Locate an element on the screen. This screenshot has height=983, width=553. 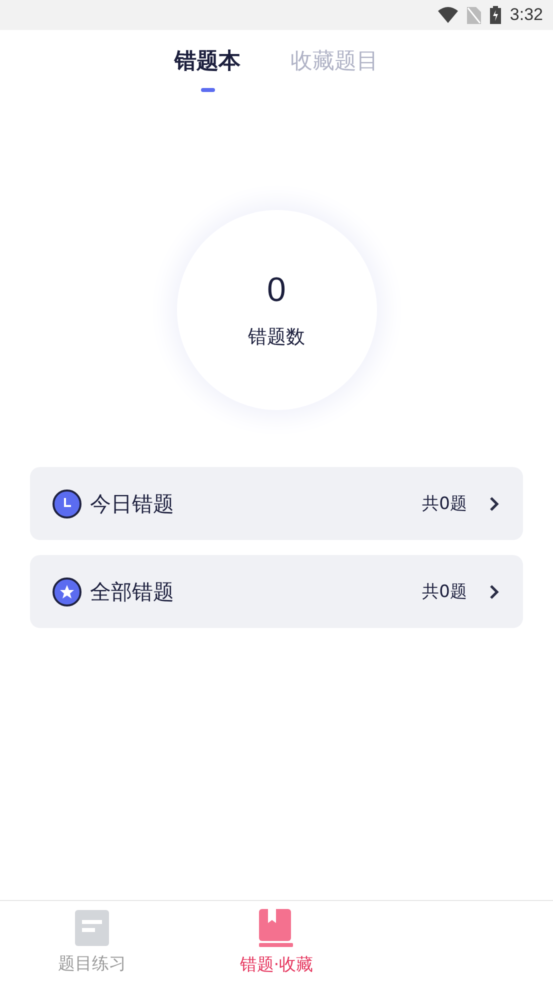
list-card: 全部错题 共0题 is located at coordinates (276, 591).